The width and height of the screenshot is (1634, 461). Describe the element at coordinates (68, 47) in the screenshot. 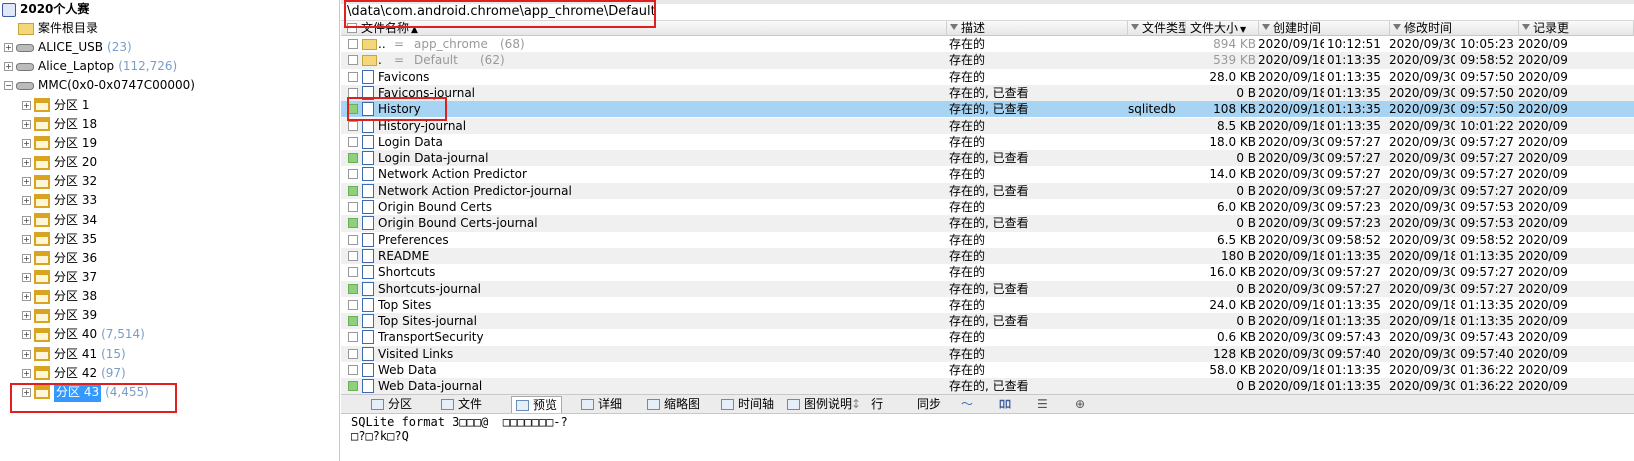

I see `tree-node: + ALICE_USB (23)` at that location.